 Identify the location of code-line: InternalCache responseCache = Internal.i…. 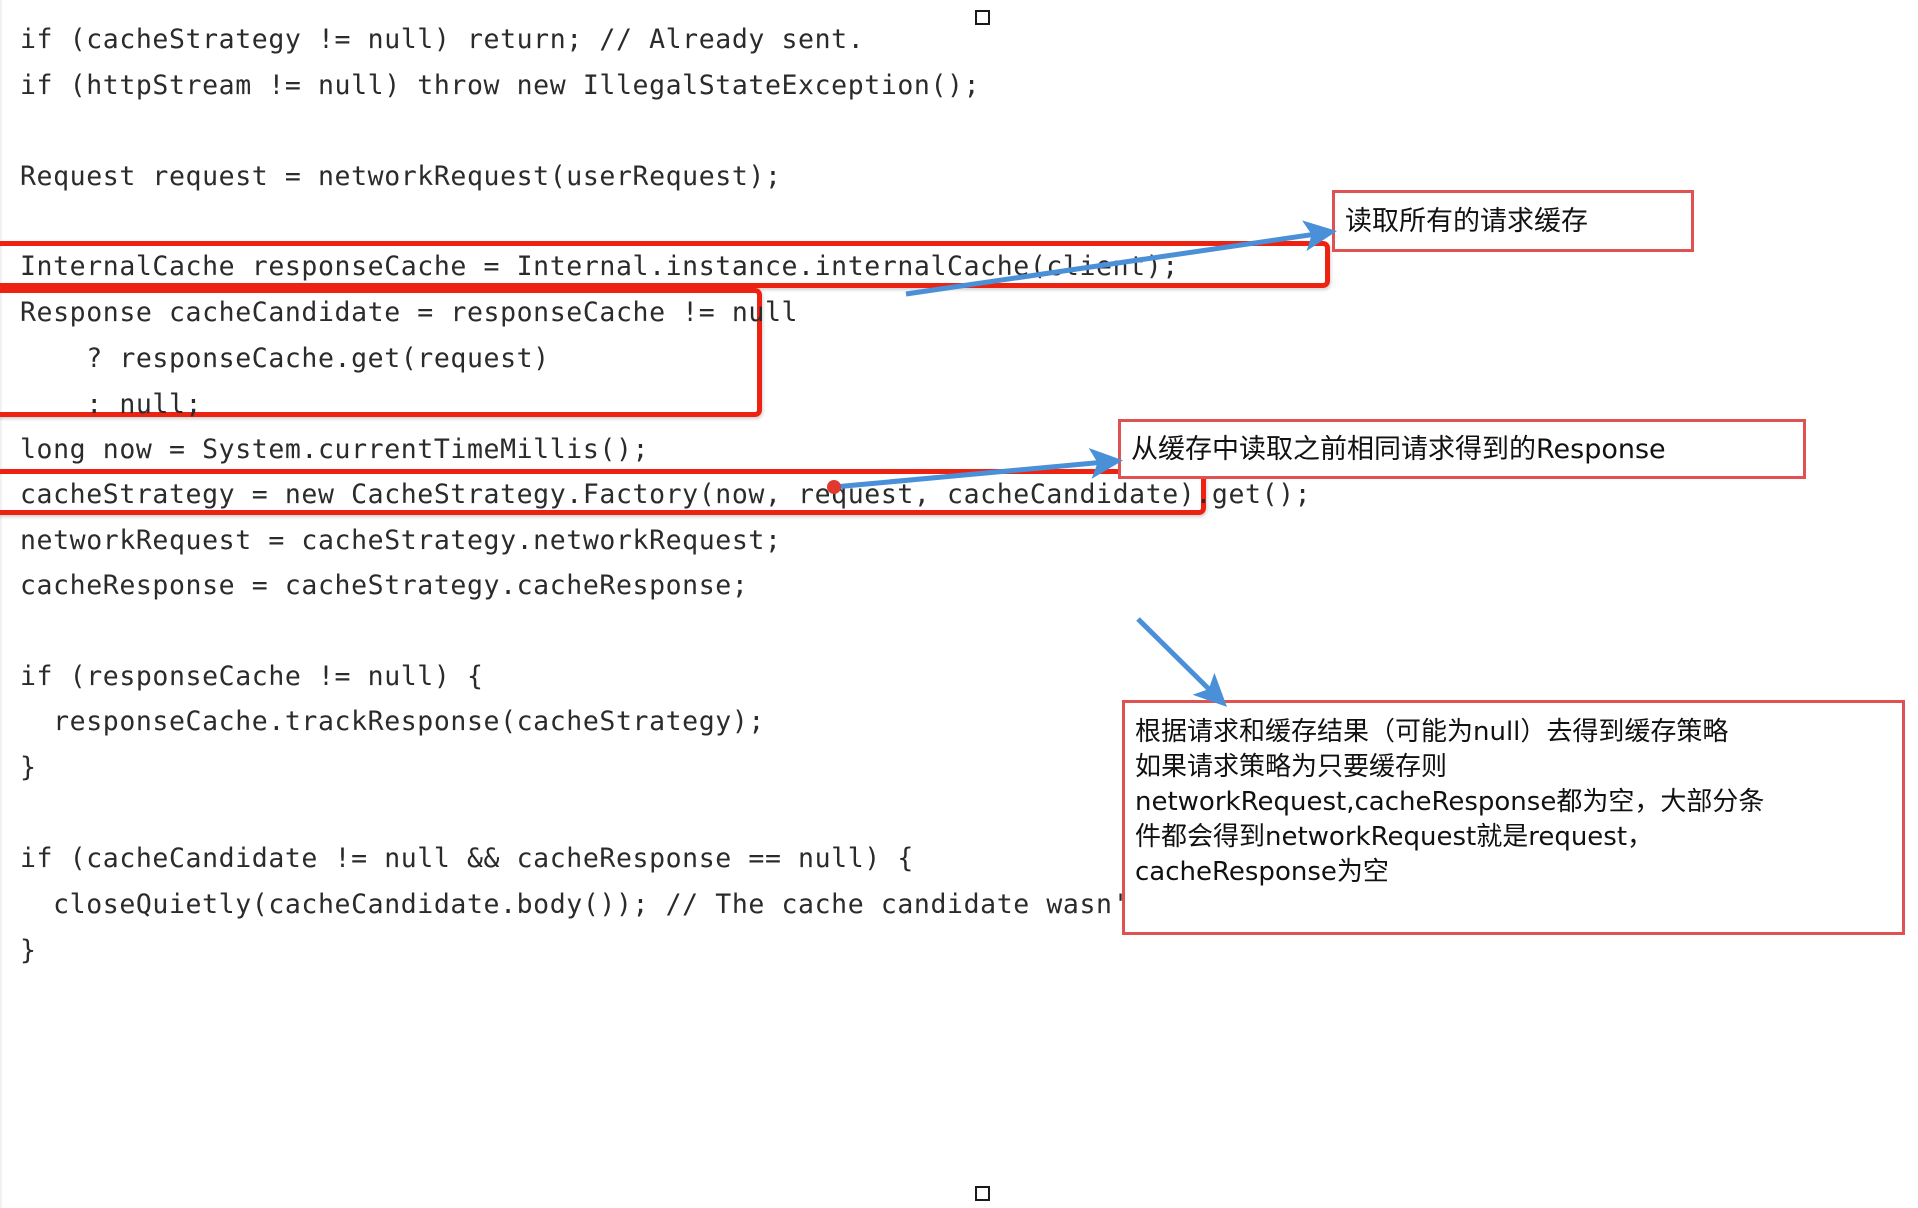
(599, 266).